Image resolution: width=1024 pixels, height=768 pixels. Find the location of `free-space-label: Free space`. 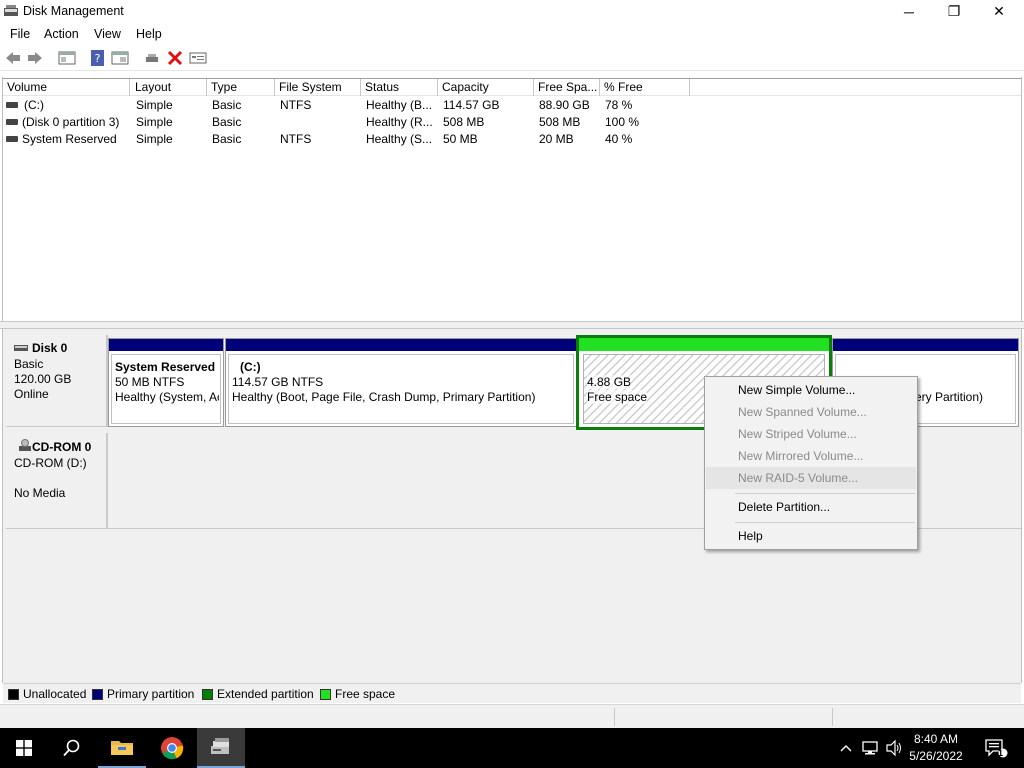

free-space-label: Free space is located at coordinates (617, 397).